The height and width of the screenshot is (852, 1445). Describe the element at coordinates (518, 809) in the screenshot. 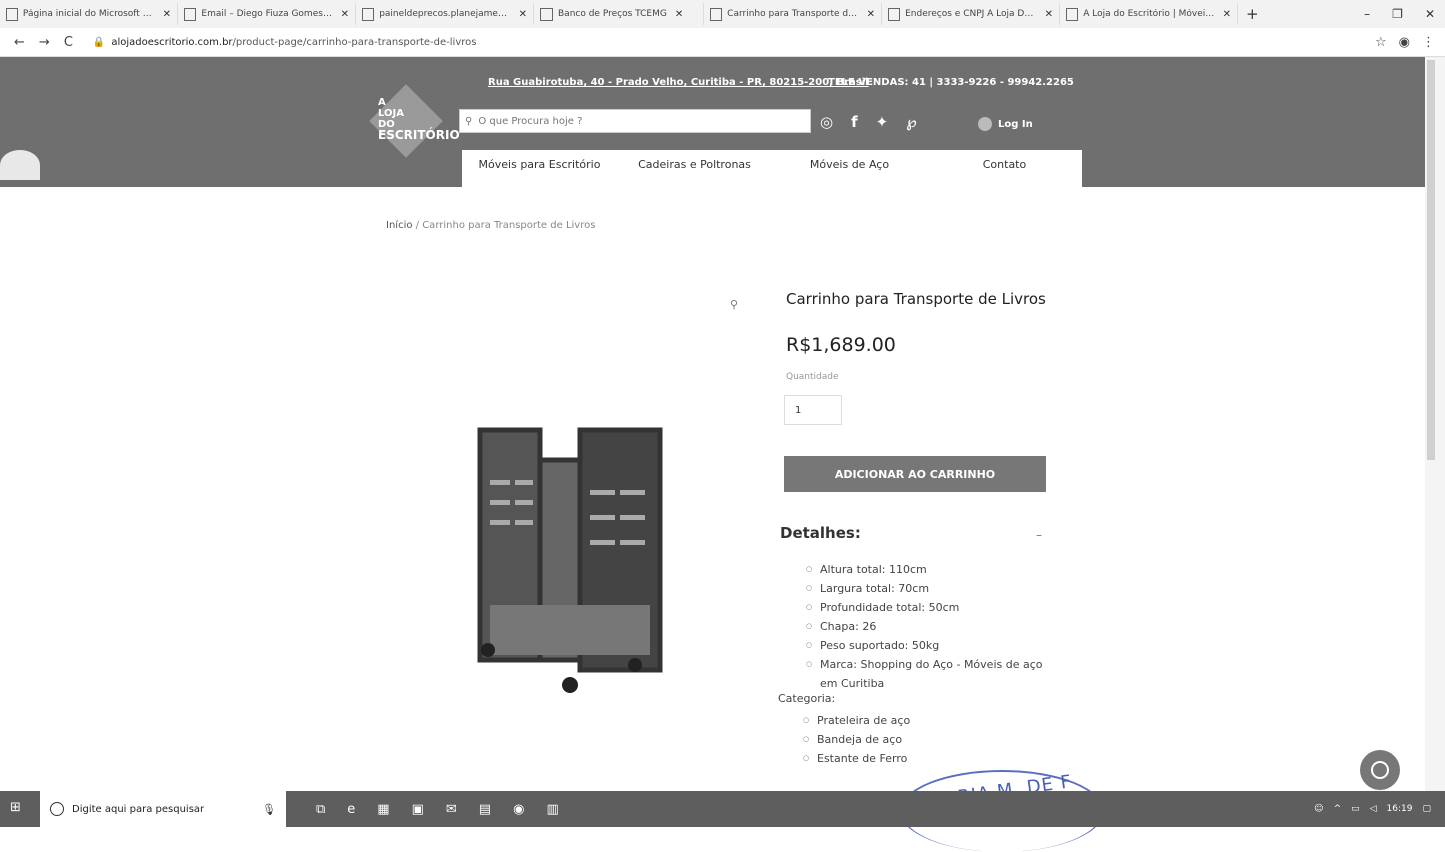

I see `chrome-icon: ◉` at that location.